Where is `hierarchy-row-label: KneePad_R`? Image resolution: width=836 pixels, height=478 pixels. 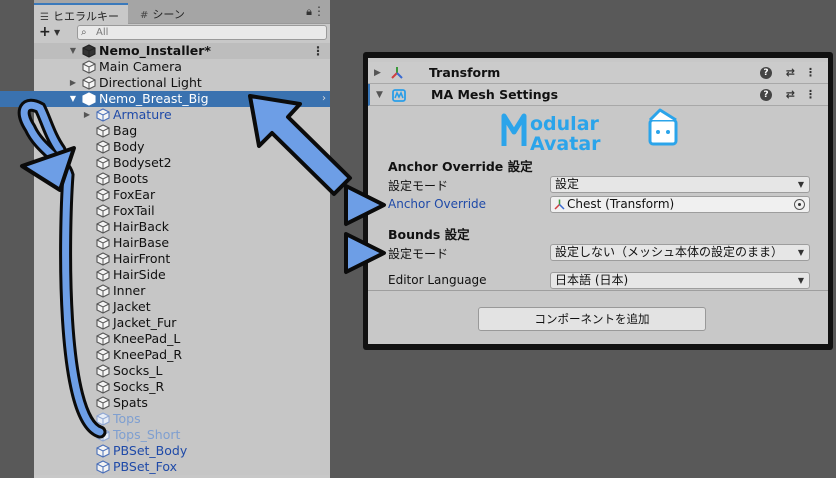 hierarchy-row-label: KneePad_R is located at coordinates (148, 354).